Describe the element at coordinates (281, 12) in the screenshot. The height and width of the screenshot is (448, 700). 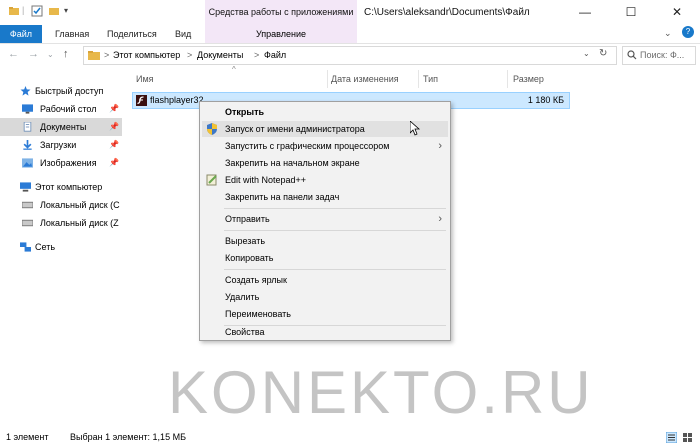
I see `context-tools-header: Средства работы с приложениями` at that location.